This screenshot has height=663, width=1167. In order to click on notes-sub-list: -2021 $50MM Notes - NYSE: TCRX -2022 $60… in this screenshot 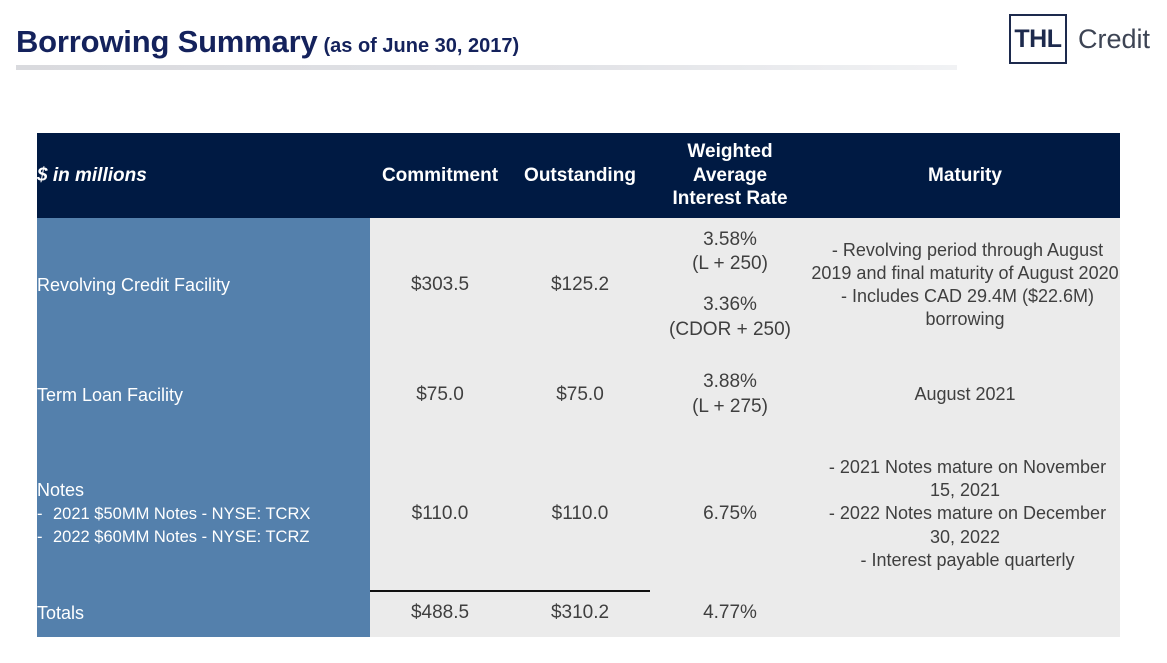, I will do `click(203, 525)`.